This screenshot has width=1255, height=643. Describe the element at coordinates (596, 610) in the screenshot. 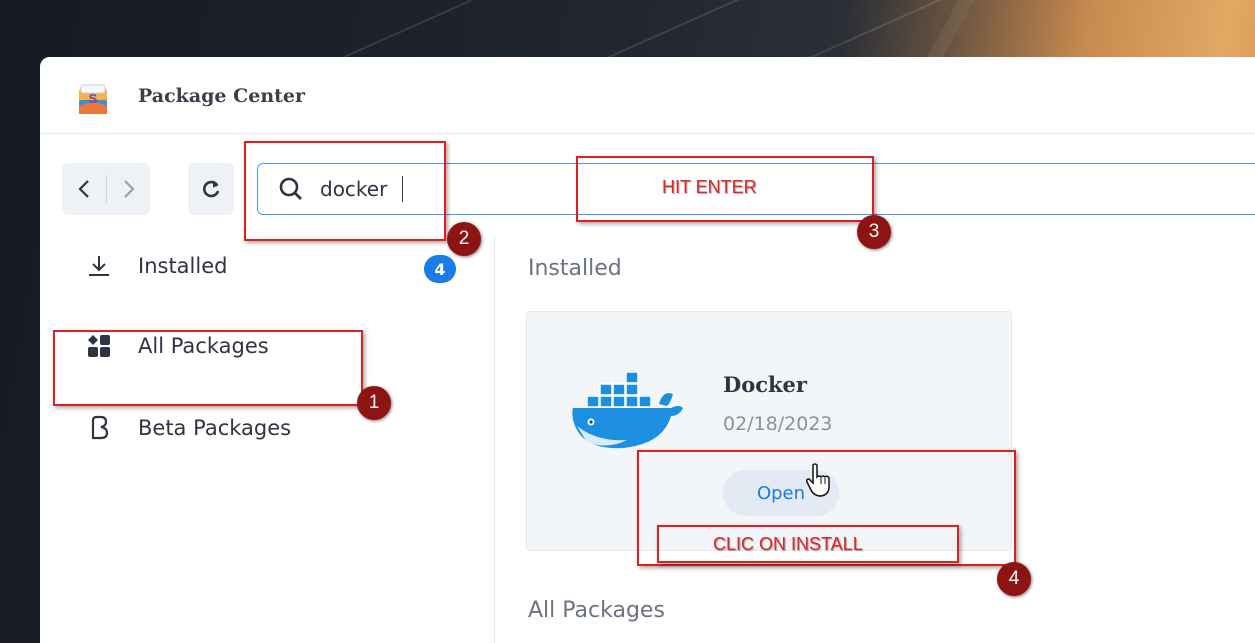

I see `all-packages-section-heading: All Packages` at that location.